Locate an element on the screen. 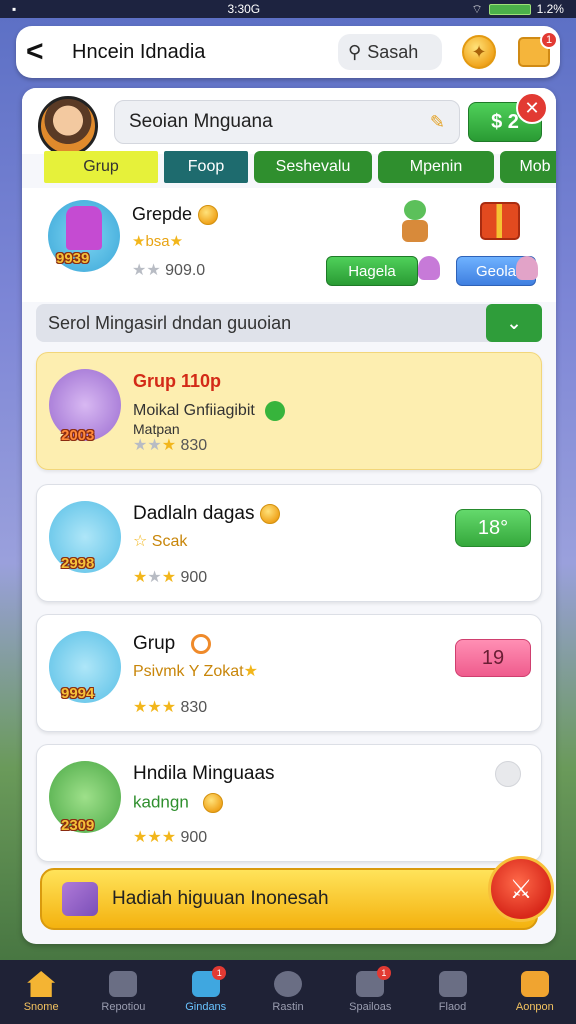 The width and height of the screenshot is (576, 1024). card-subtitle-text: Moikal Gnfiiagibit is located at coordinates (194, 411).